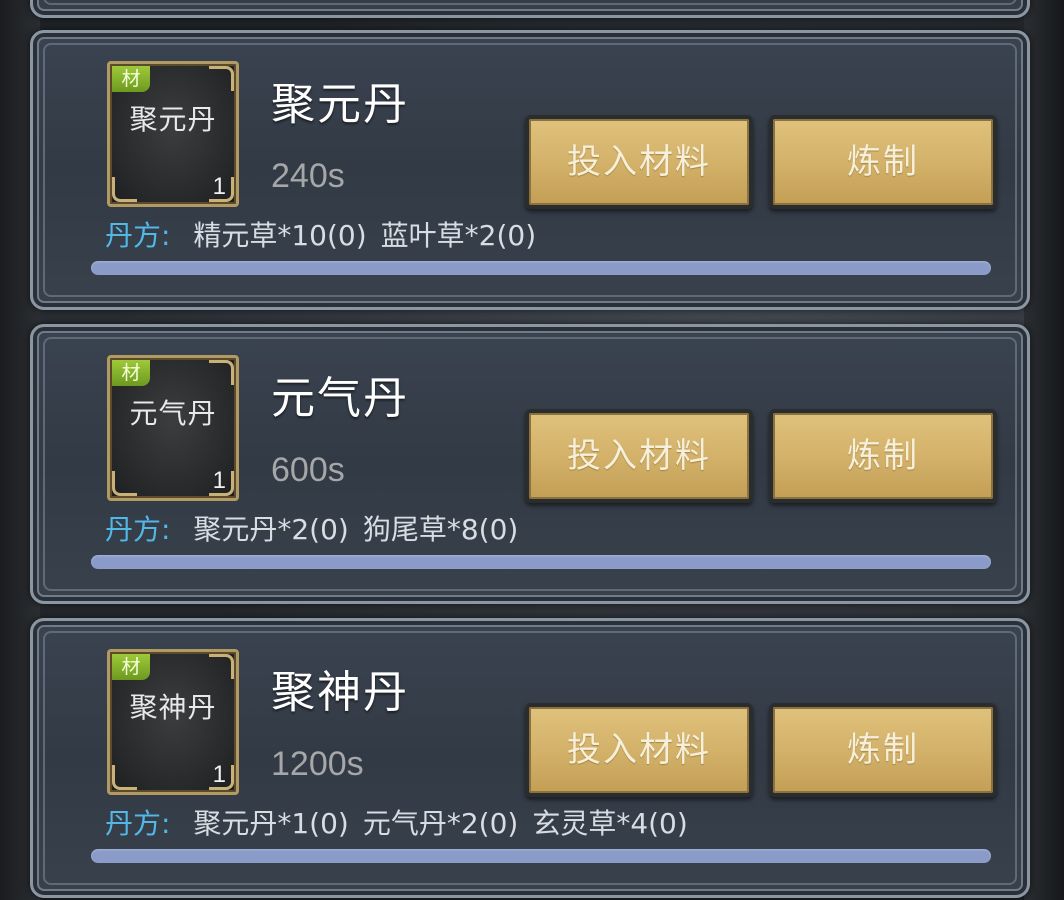 The width and height of the screenshot is (1064, 900). I want to click on pill-icon: 材 聚元丹 1, so click(173, 134).